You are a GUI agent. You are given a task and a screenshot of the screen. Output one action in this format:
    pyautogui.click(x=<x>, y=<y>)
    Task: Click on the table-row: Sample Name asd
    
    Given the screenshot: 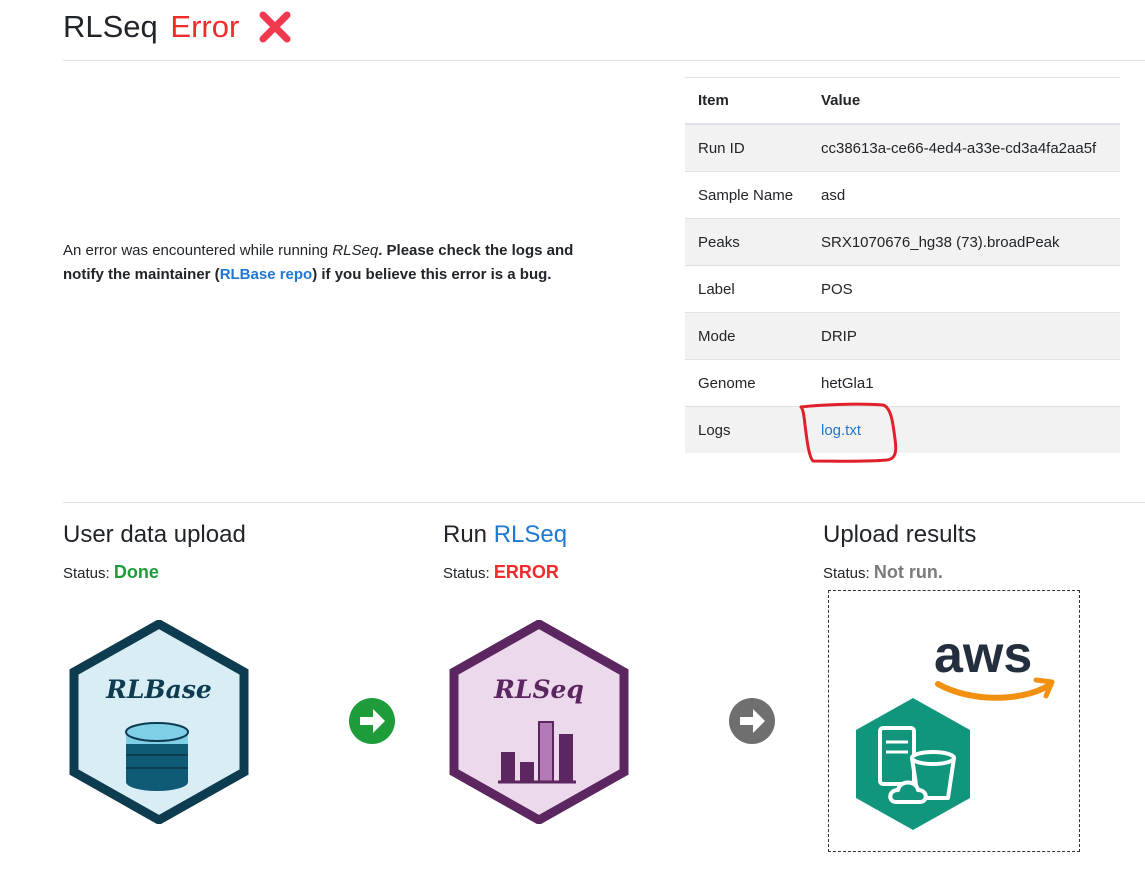 What is the action you would take?
    pyautogui.click(x=902, y=195)
    